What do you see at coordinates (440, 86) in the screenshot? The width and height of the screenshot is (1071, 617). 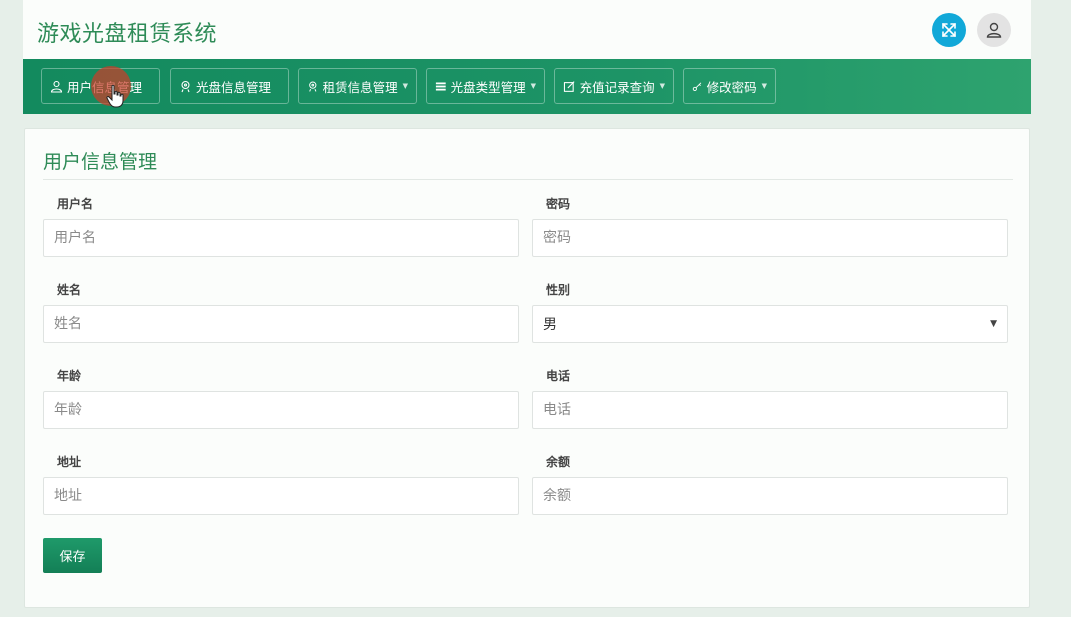 I see `list-icon` at bounding box center [440, 86].